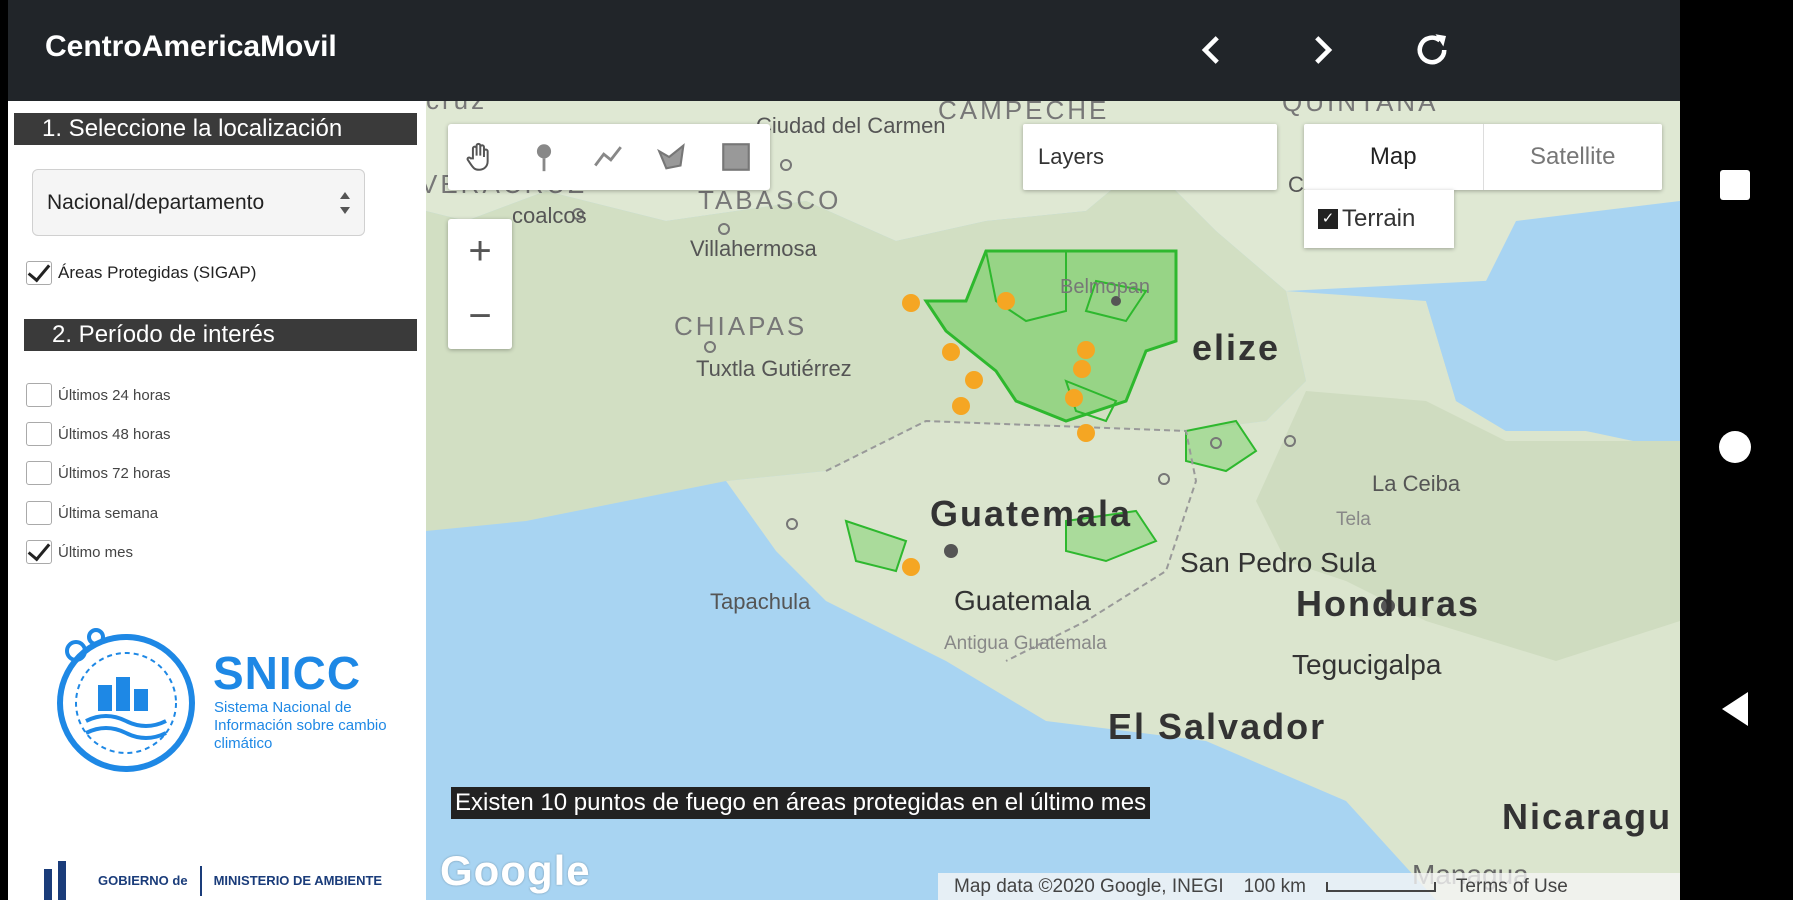 The height and width of the screenshot is (900, 1793). What do you see at coordinates (114, 434) in the screenshot?
I see `period-48h-label: Últimos 48 horas` at bounding box center [114, 434].